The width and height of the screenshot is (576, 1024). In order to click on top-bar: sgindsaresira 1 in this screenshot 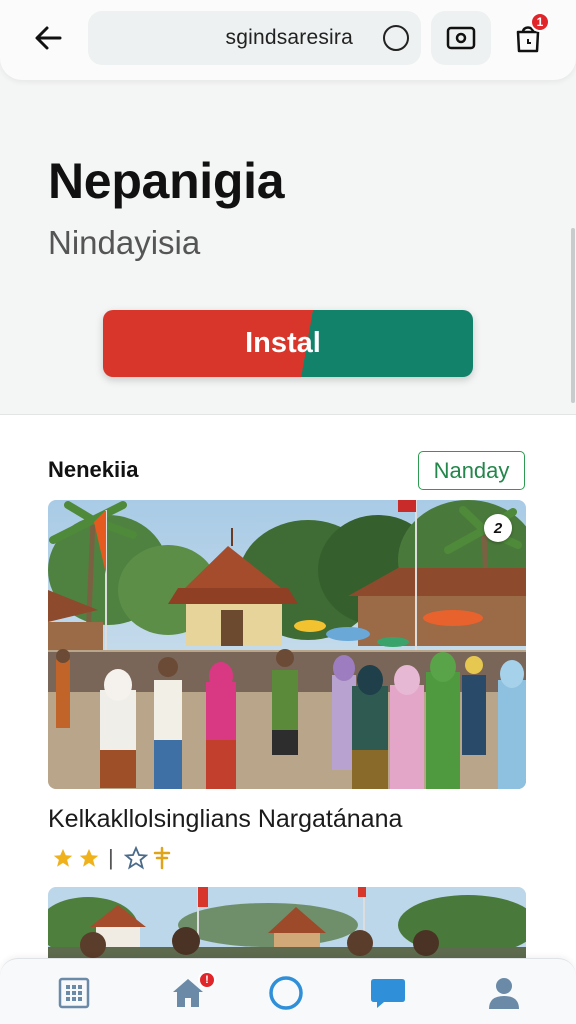, I will do `click(288, 40)`.